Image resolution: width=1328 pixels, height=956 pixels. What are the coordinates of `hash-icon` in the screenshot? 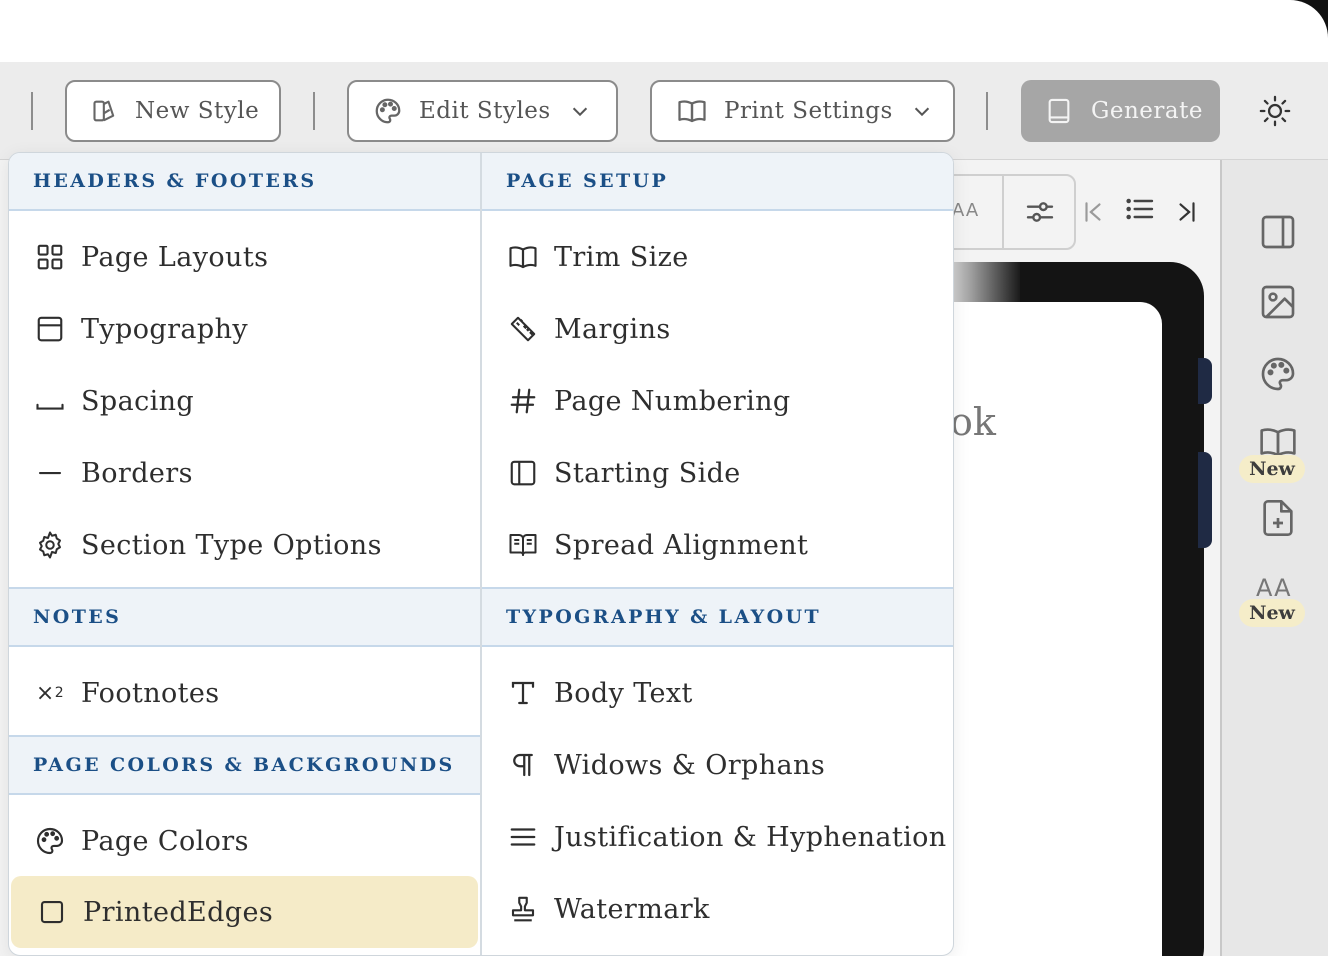 It's located at (523, 401).